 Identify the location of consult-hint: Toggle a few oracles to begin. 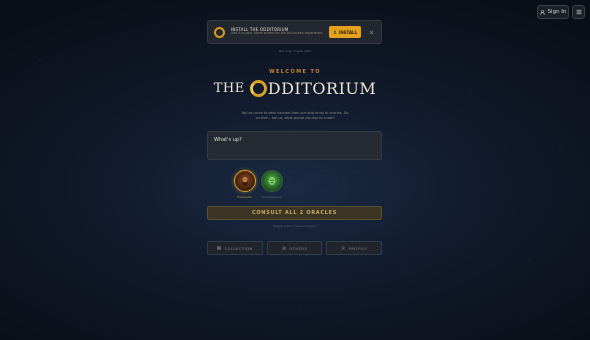
(295, 226).